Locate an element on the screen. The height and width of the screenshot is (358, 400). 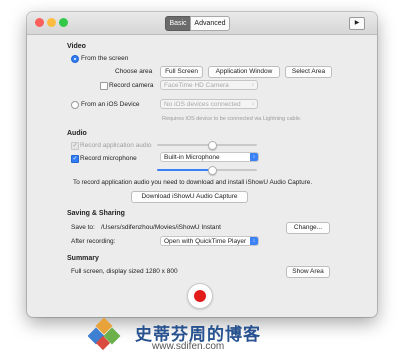
microphone-slider-knob is located at coordinates (212, 170).